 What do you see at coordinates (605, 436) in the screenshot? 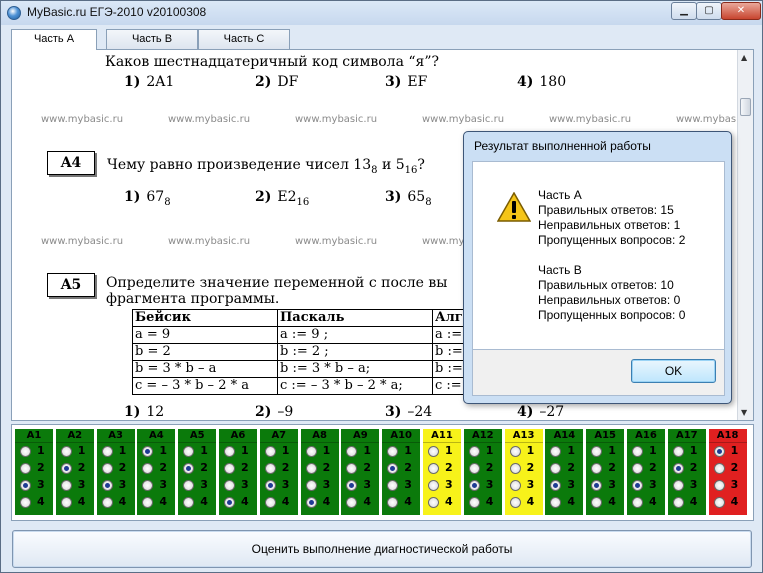
I see `answer-column-label: A15` at bounding box center [605, 436].